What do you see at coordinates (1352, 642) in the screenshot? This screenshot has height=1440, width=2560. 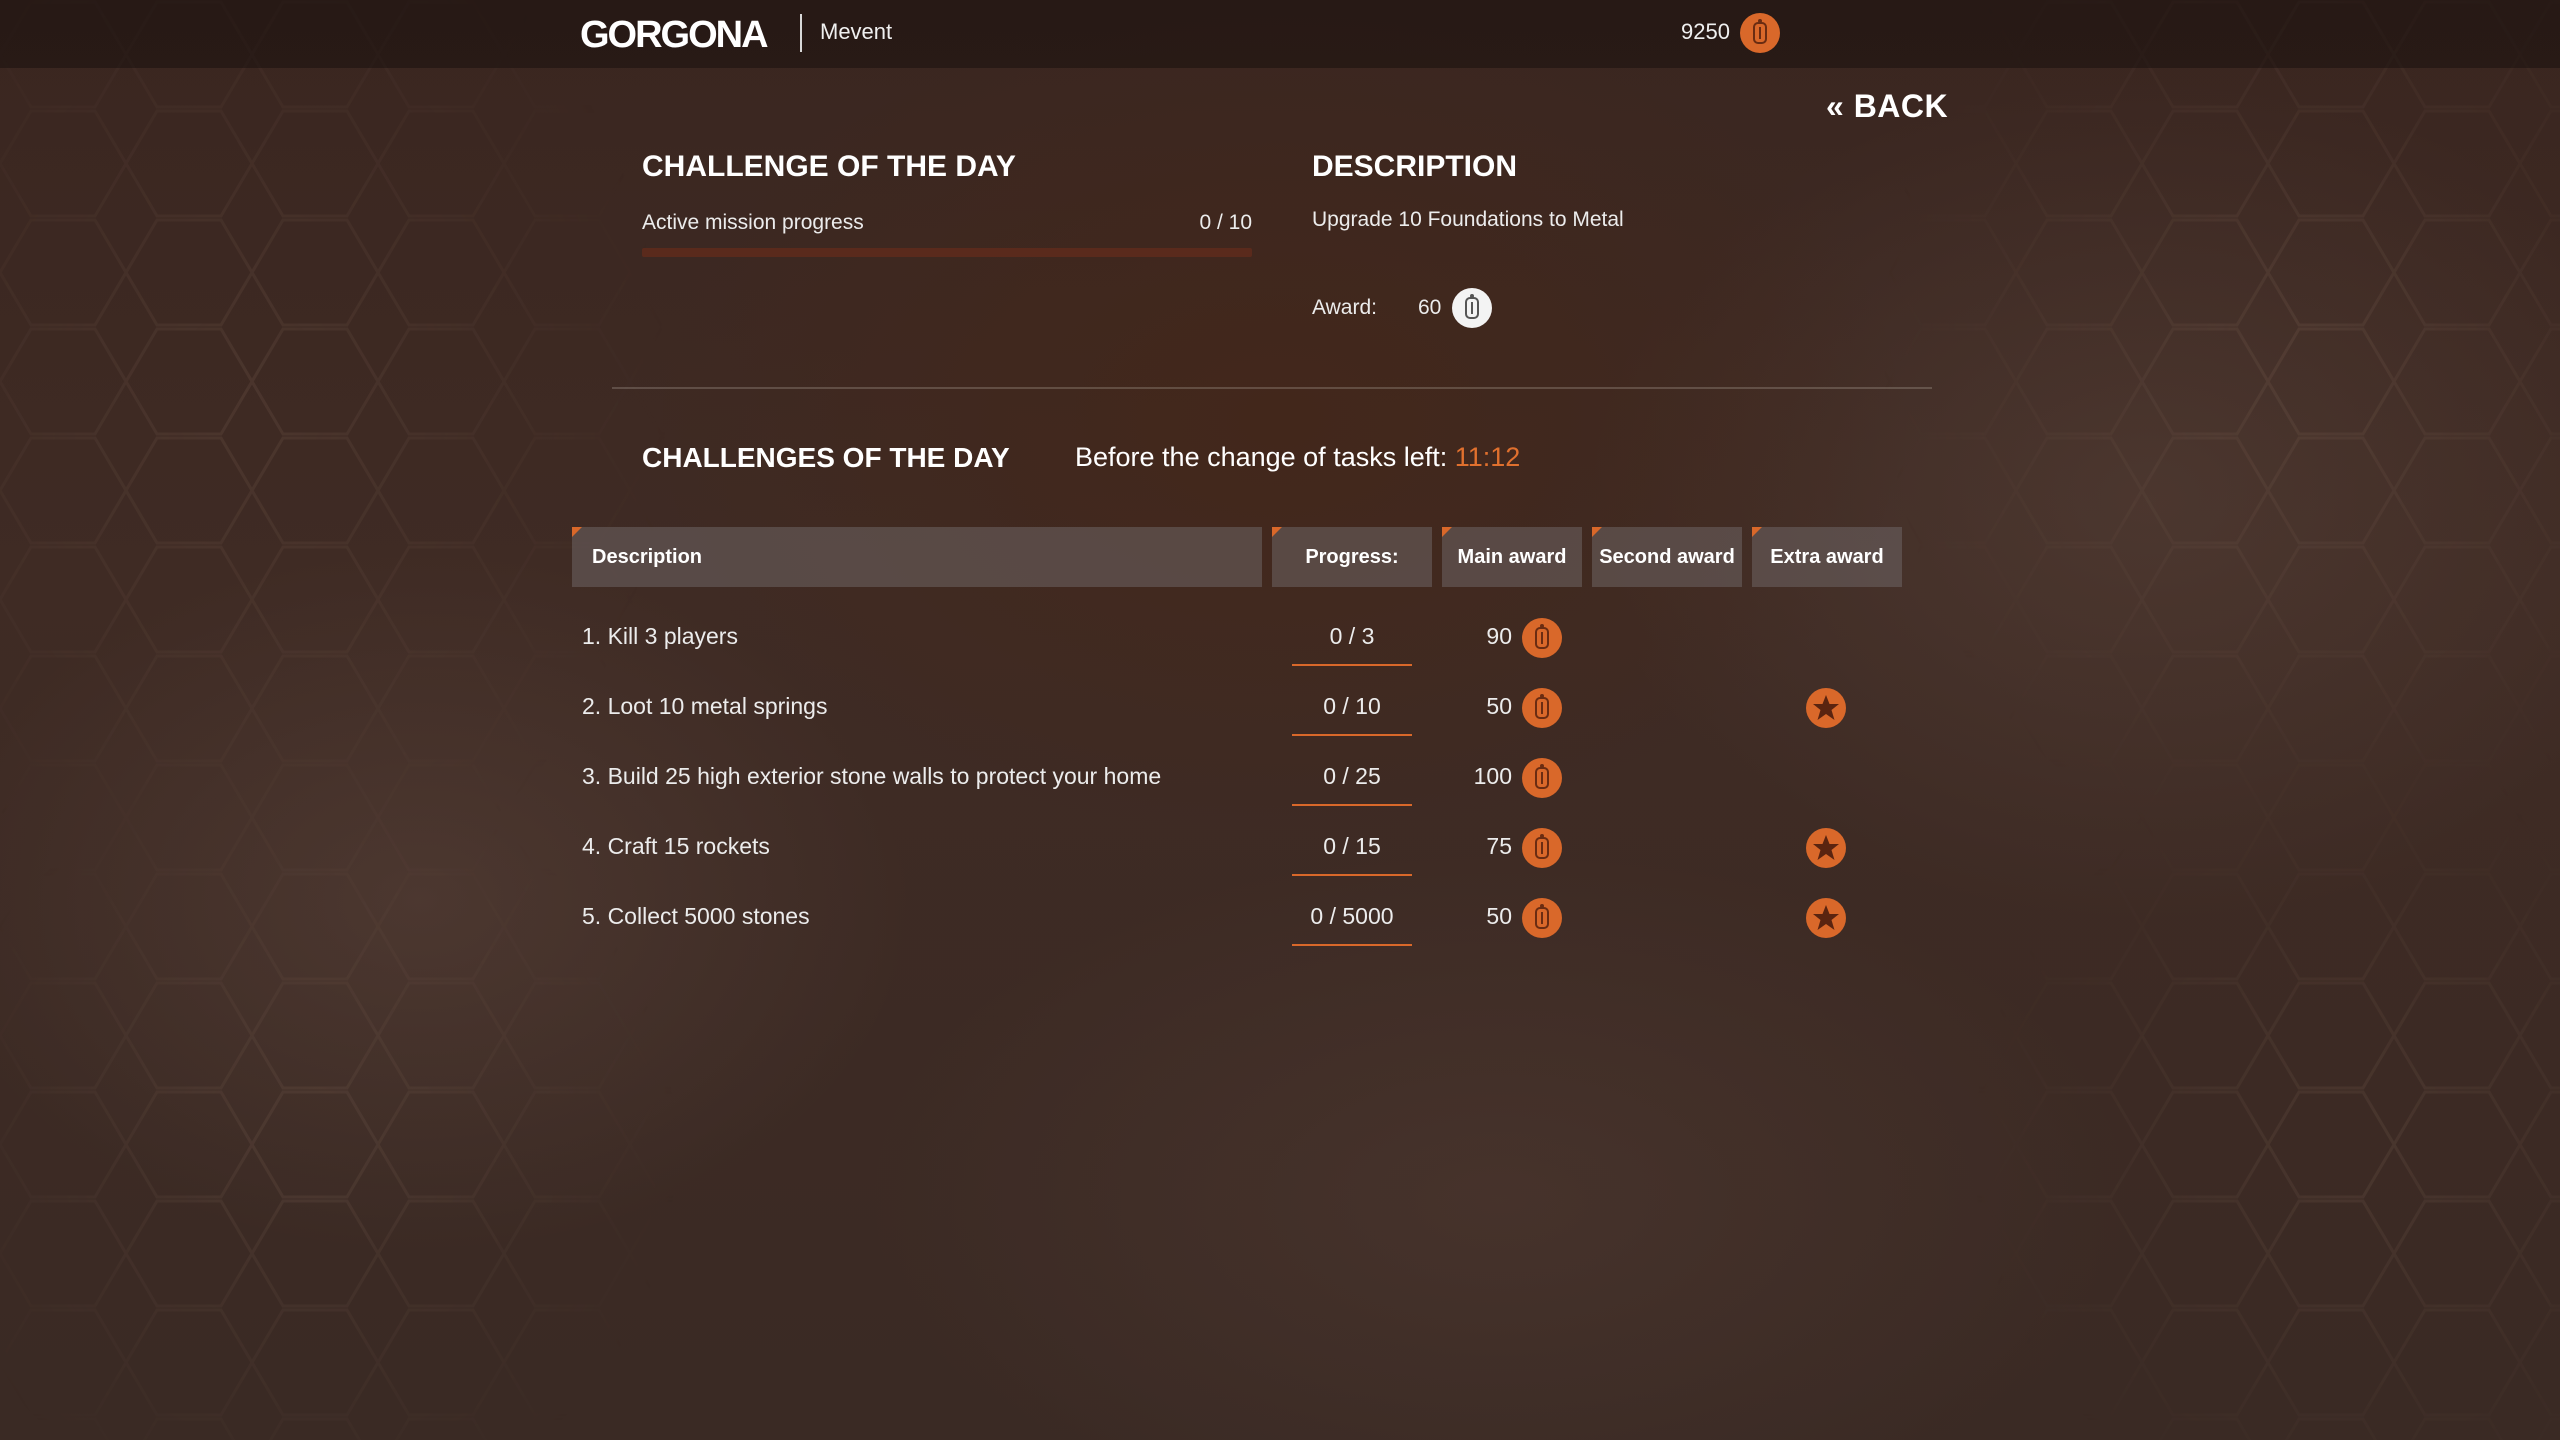 I see `challenge-progress: 0 / 3` at bounding box center [1352, 642].